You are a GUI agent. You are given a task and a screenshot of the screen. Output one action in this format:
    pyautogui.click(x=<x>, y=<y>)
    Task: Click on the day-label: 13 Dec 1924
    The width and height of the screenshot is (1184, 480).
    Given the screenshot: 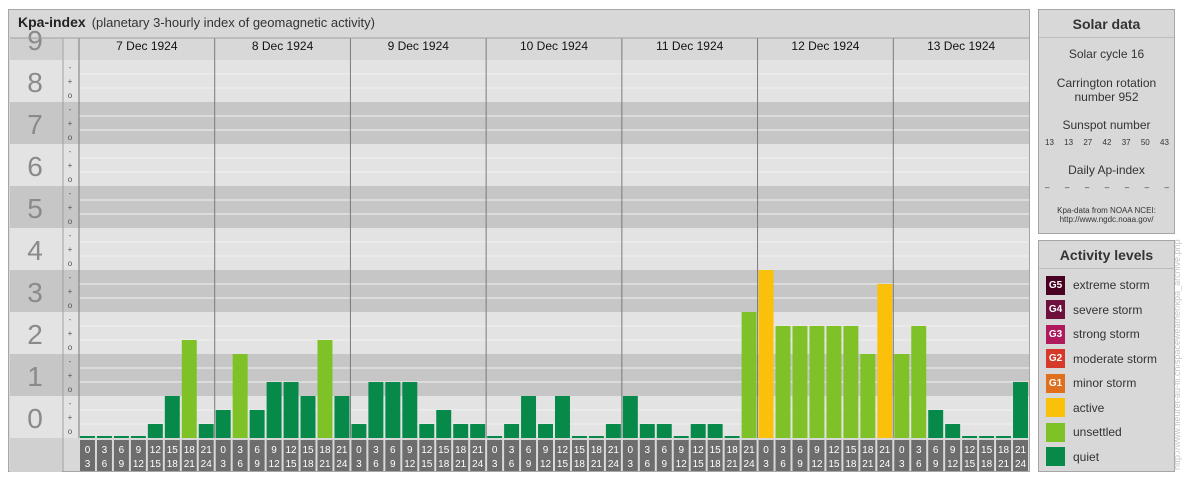 What is the action you would take?
    pyautogui.click(x=961, y=46)
    